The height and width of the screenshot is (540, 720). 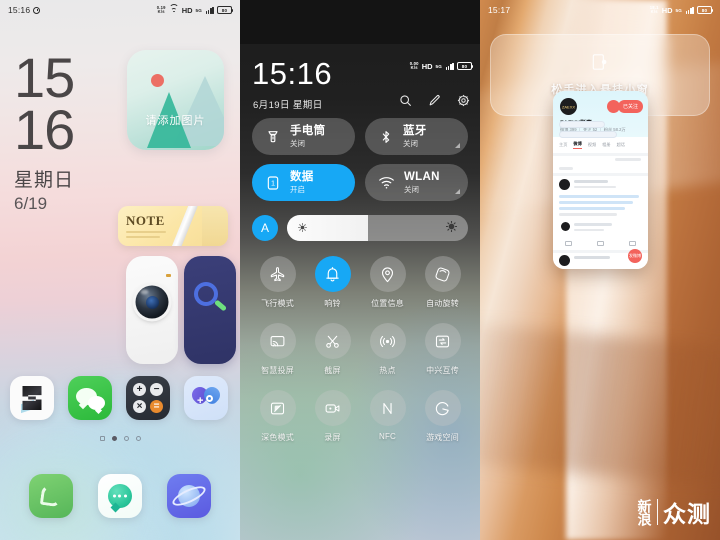 I want to click on toggle-label: 自动旋转, so click(x=442, y=303).